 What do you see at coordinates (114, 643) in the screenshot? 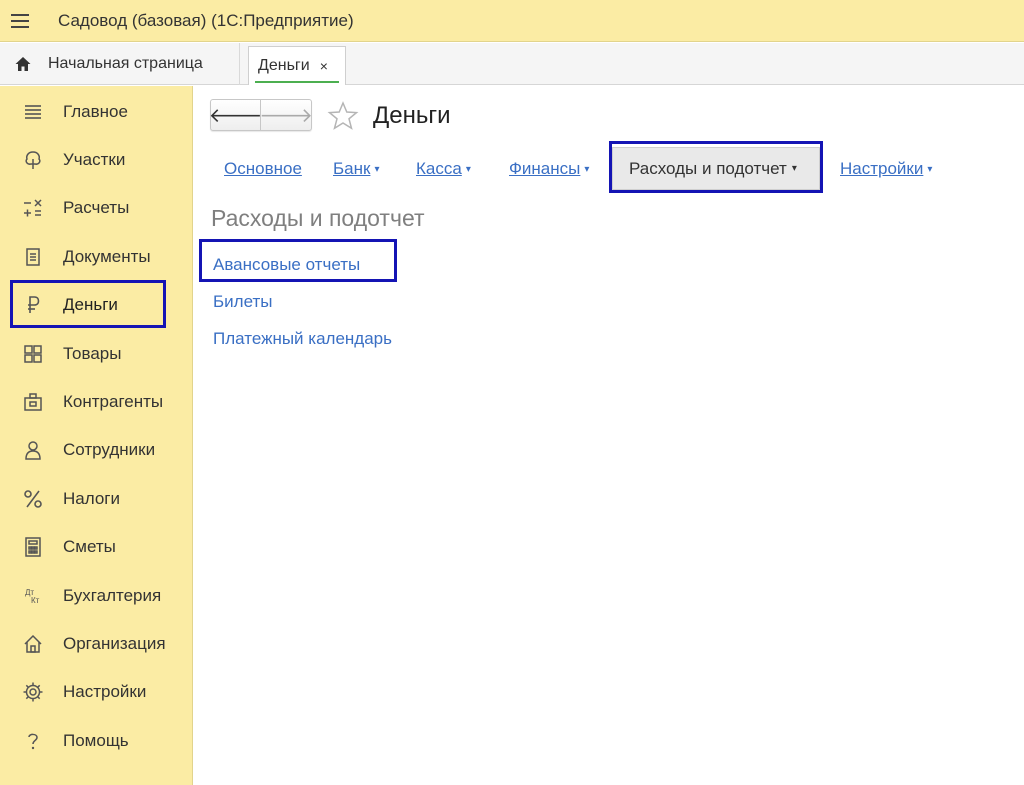
I see `sidebar-item-label: Организация` at bounding box center [114, 643].